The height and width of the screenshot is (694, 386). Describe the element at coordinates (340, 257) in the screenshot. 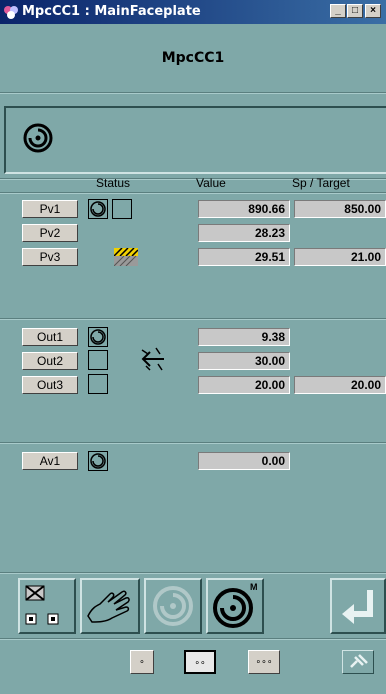

I see `pv3-target: 21.00` at that location.